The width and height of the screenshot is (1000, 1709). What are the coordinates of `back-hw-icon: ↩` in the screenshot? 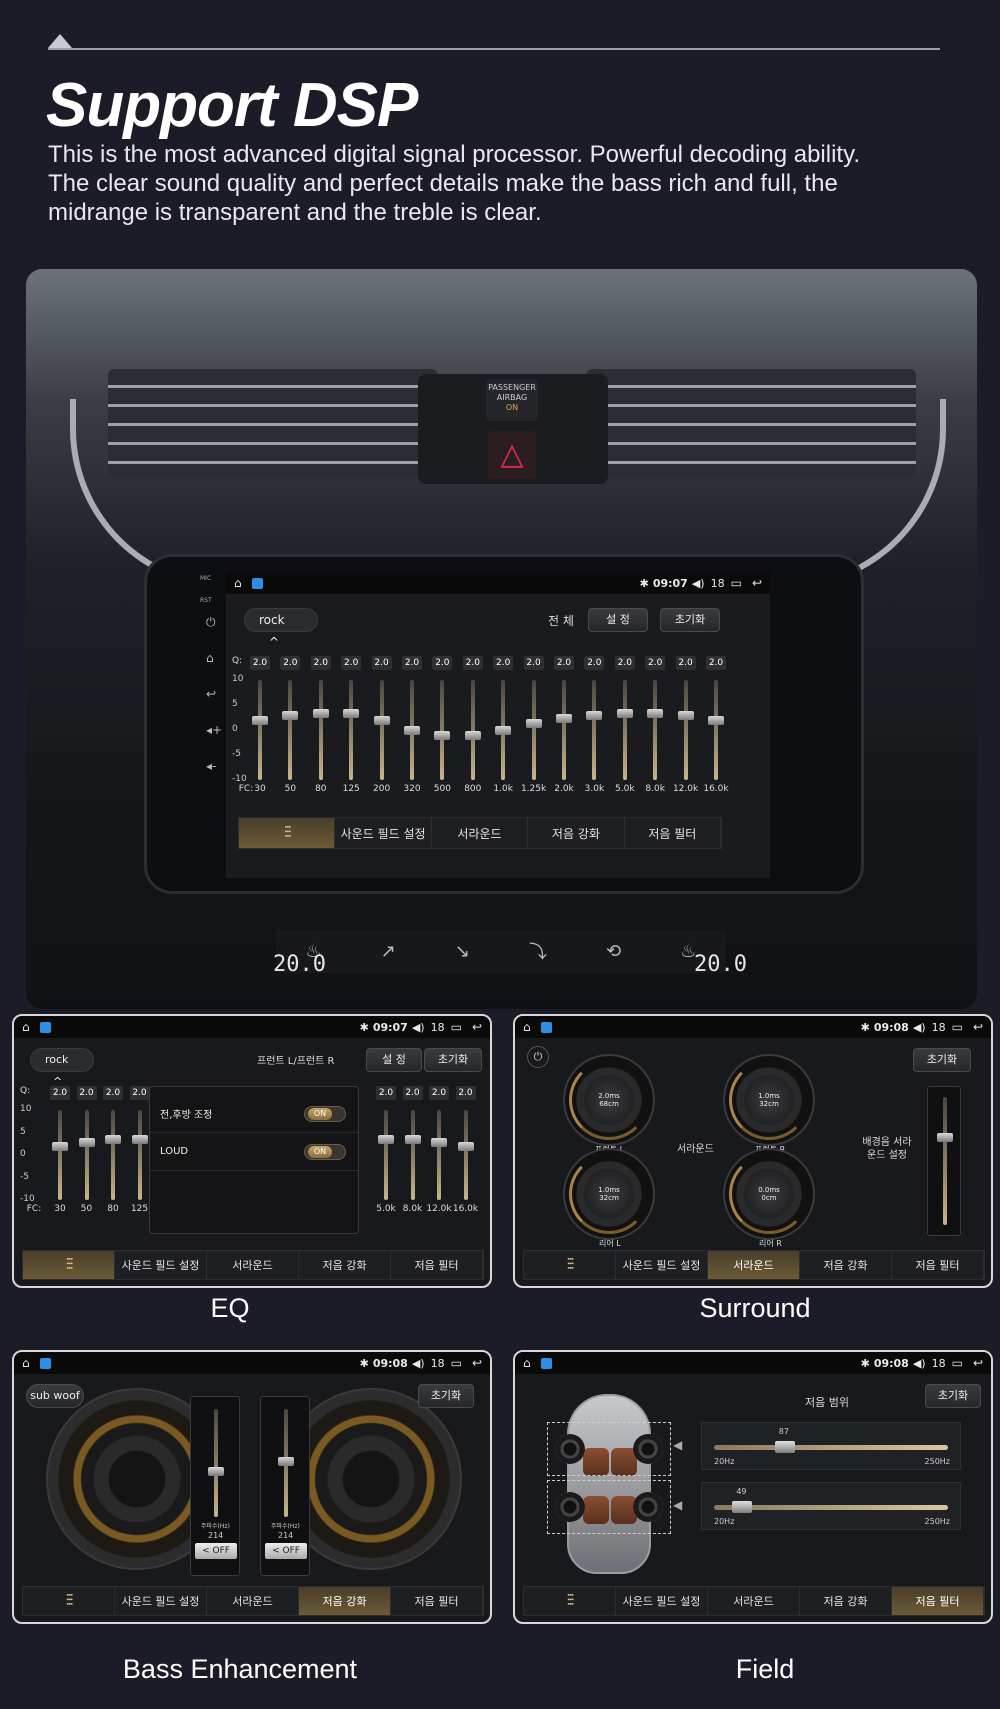 It's located at (211, 694).